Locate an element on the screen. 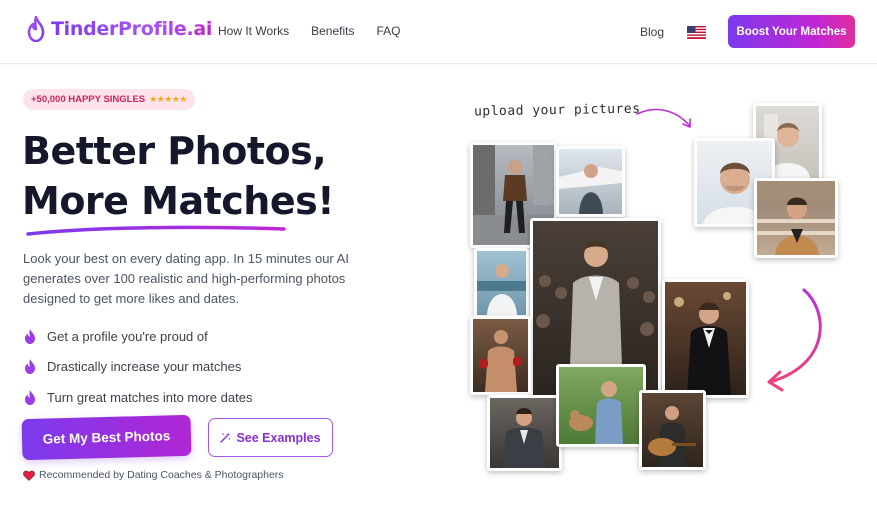 The image size is (877, 528). badge-text: +50,000 HAPPY SINGLES is located at coordinates (88, 99).